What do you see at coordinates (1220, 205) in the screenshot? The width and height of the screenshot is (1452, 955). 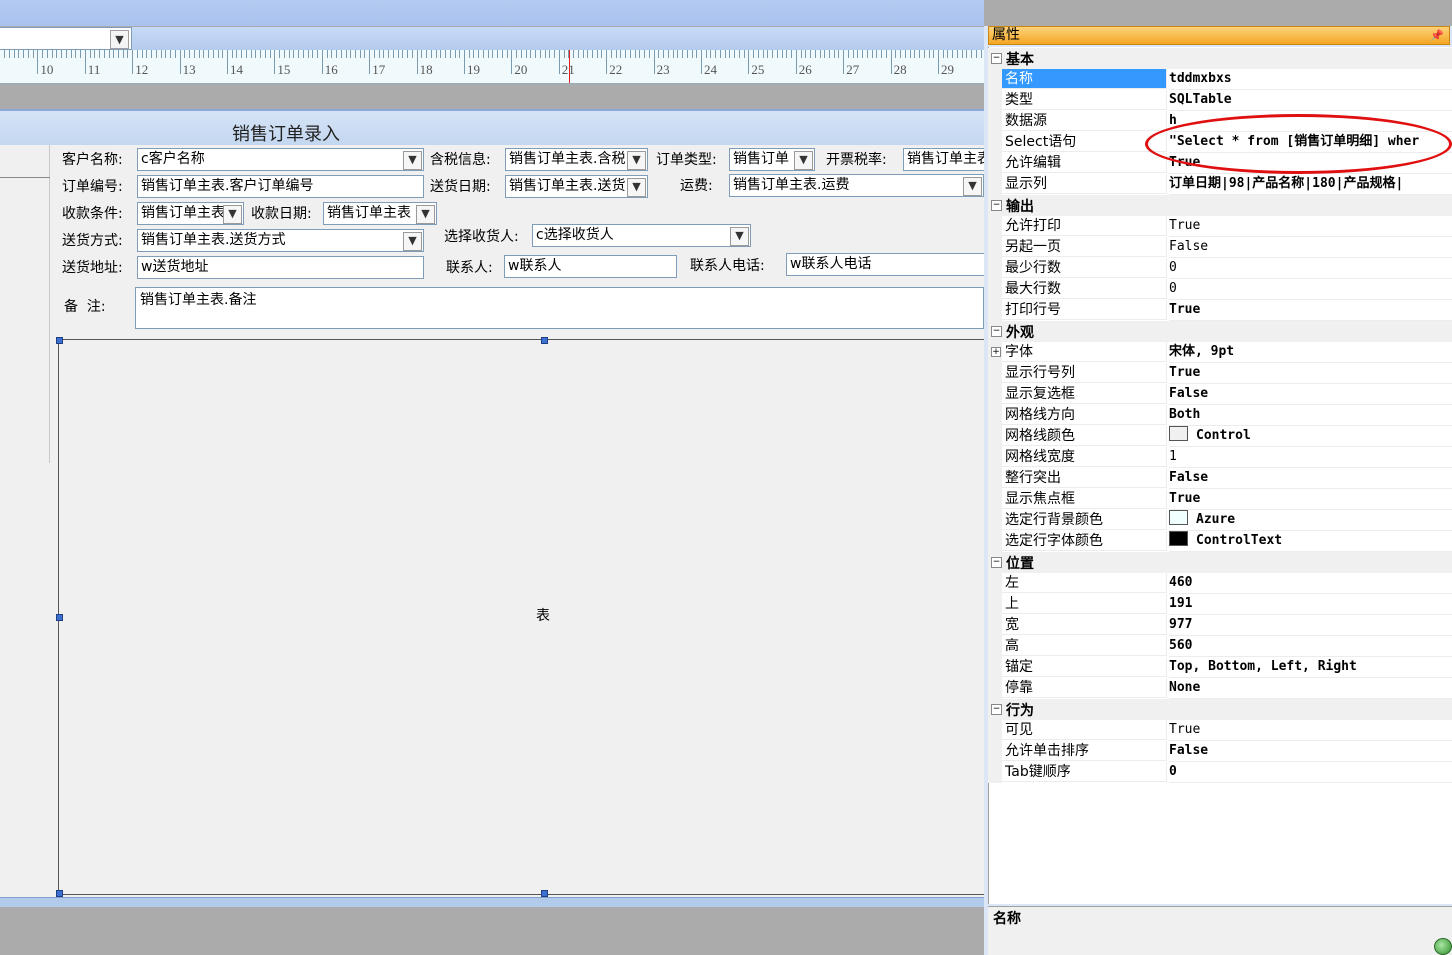 I see `category-output: − 输出` at bounding box center [1220, 205].